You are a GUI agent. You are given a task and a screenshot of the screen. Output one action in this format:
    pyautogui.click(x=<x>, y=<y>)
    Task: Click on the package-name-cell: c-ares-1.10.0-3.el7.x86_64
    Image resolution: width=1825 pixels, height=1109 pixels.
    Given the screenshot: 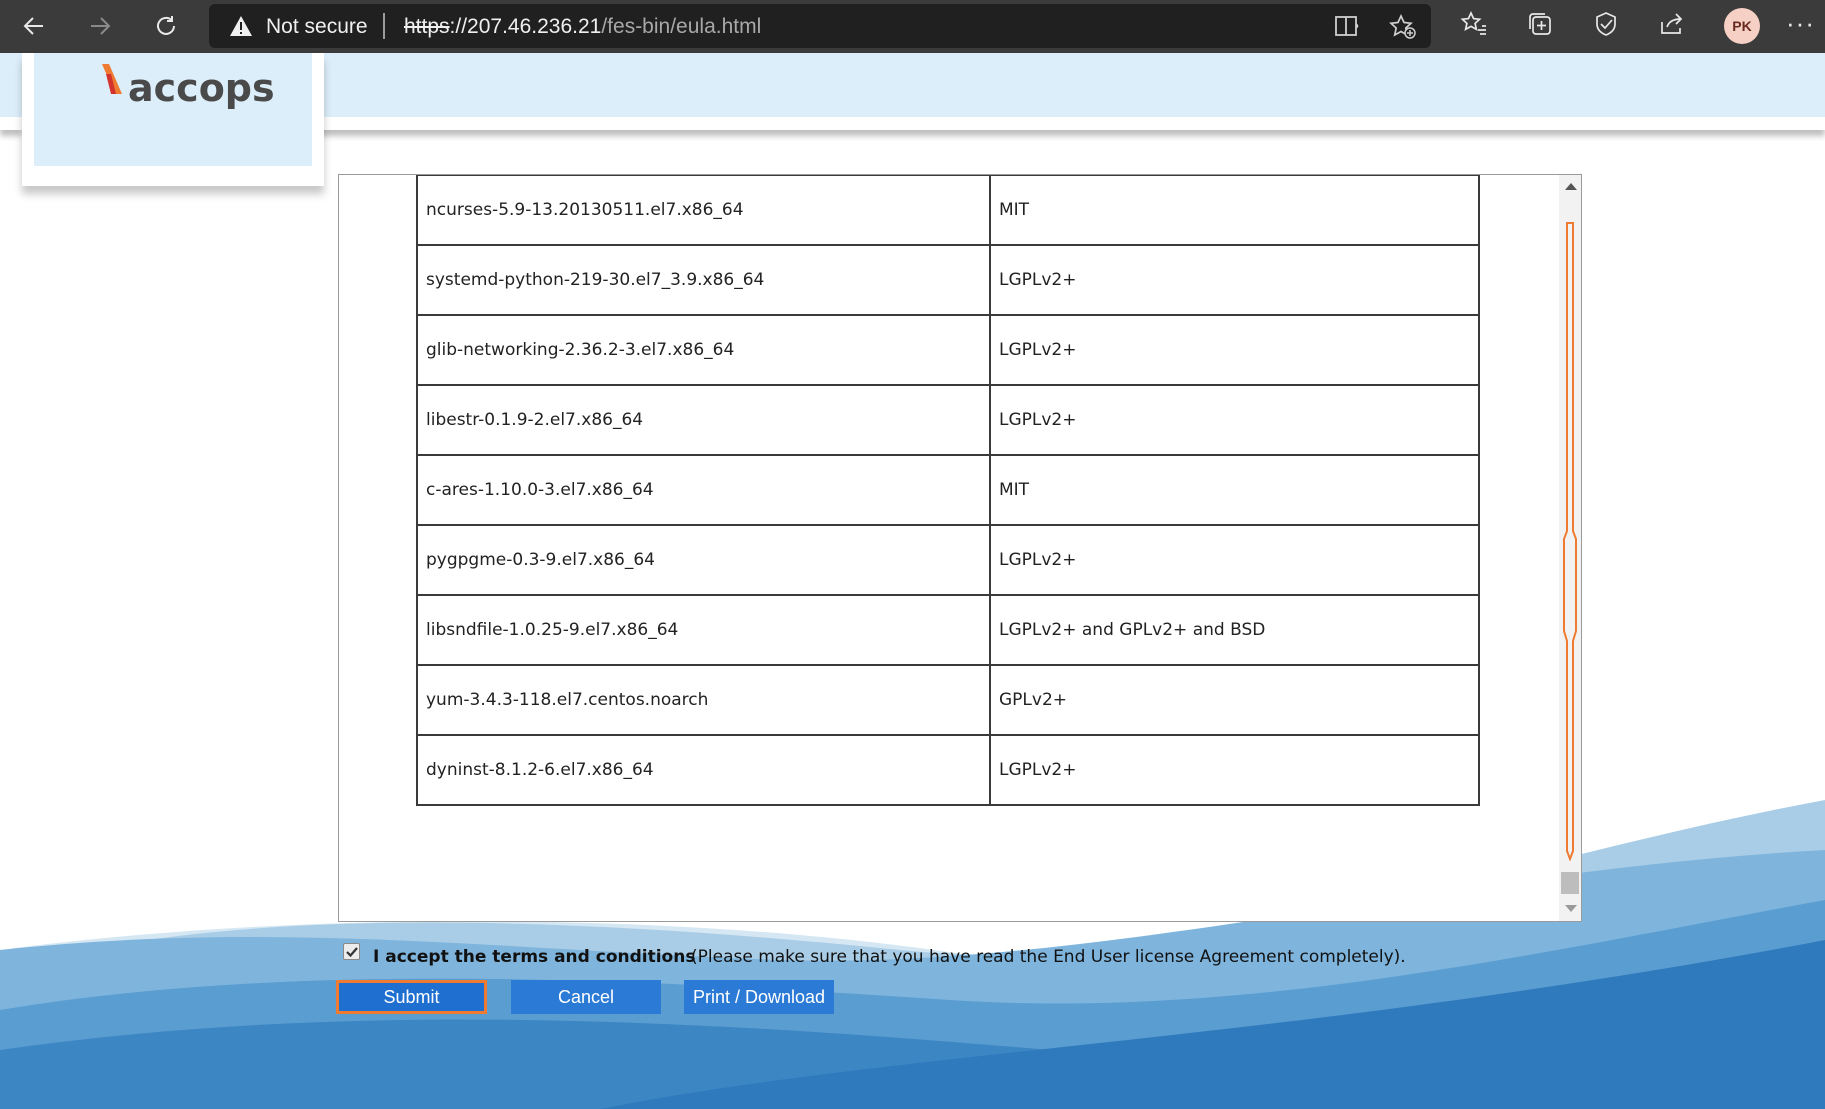 What is the action you would take?
    pyautogui.click(x=703, y=490)
    